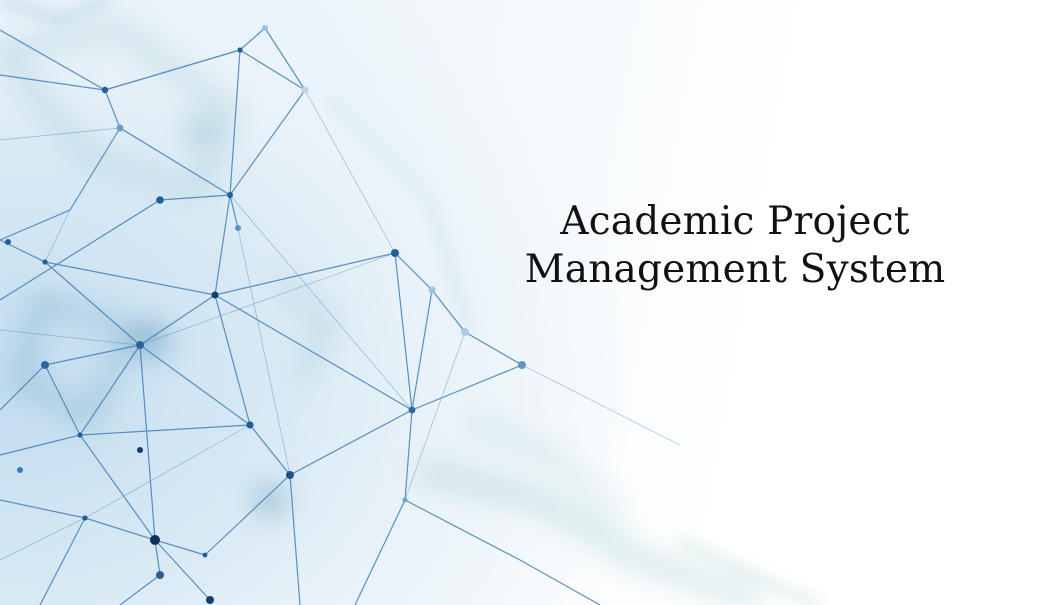  I want to click on title-line-2: Management System, so click(735, 269).